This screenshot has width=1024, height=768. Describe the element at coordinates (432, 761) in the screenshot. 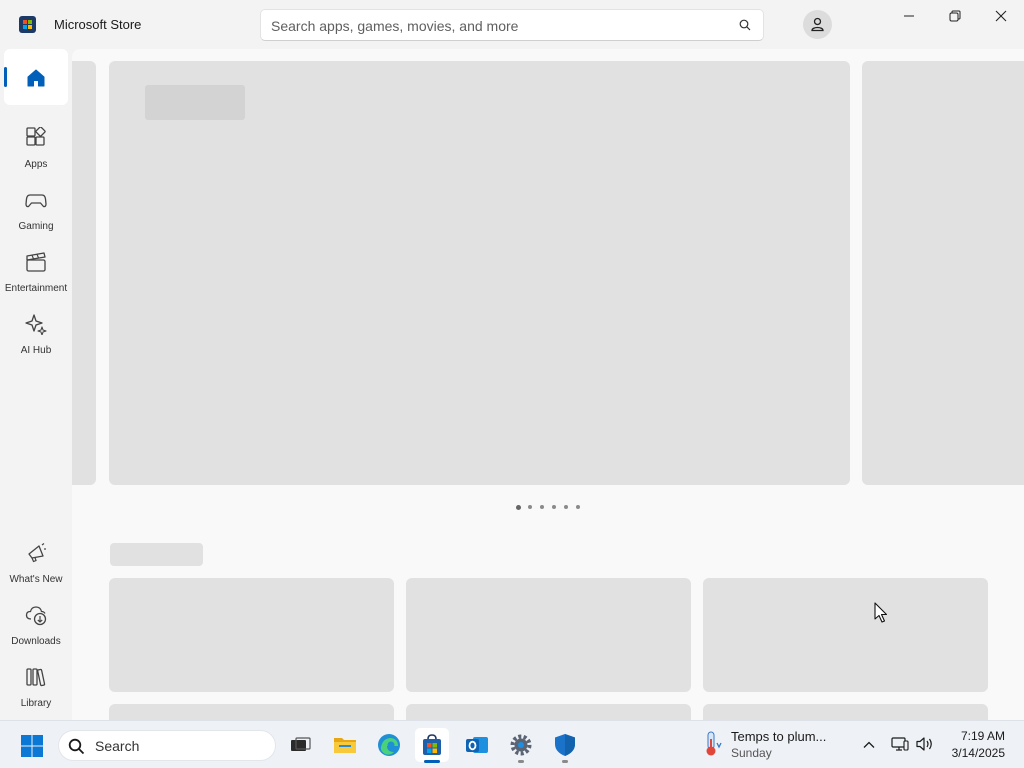

I see `active-app-indicator` at that location.